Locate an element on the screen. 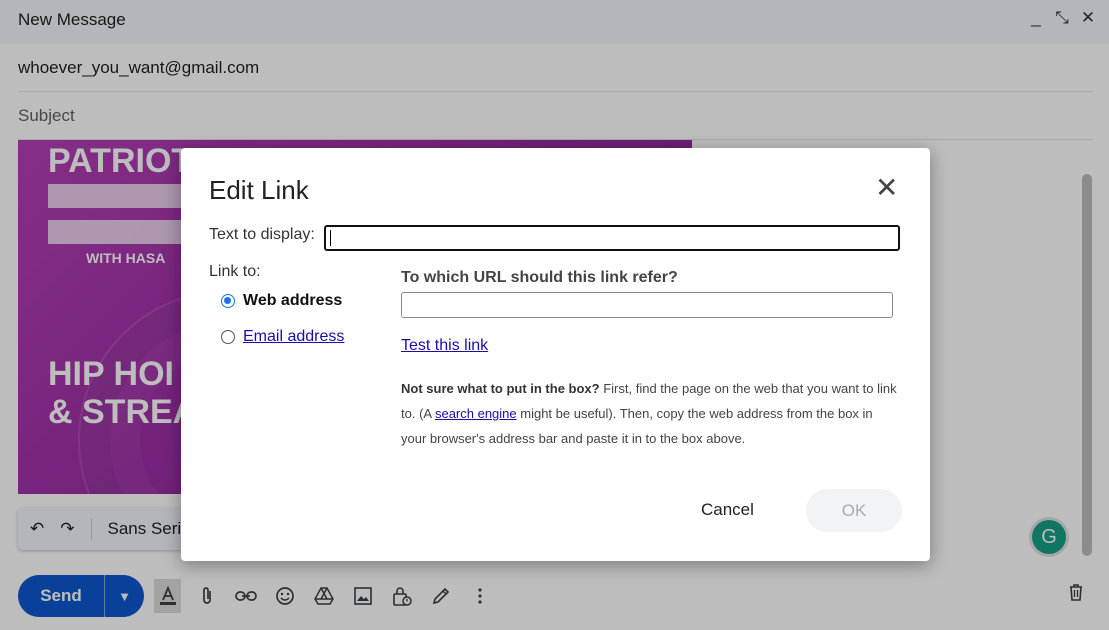 This screenshot has height=630, width=1109. web-address-radio is located at coordinates (228, 301).